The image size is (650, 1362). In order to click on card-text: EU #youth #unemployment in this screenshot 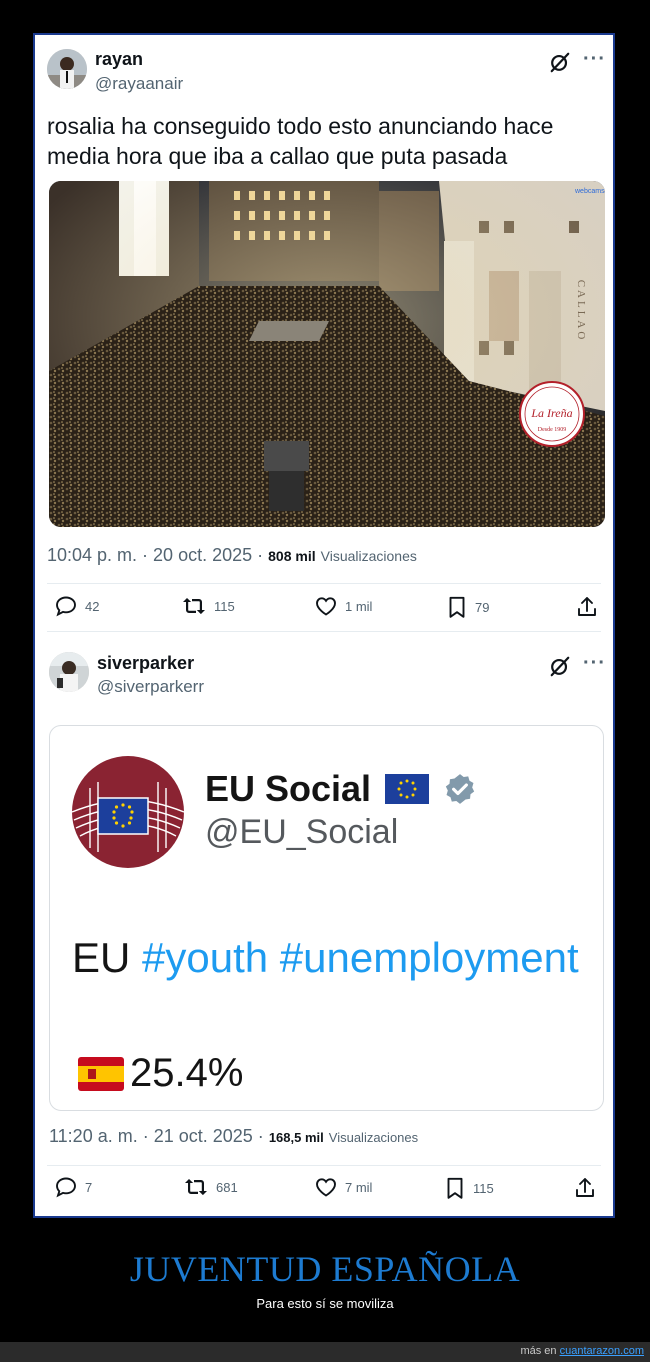, I will do `click(325, 958)`.